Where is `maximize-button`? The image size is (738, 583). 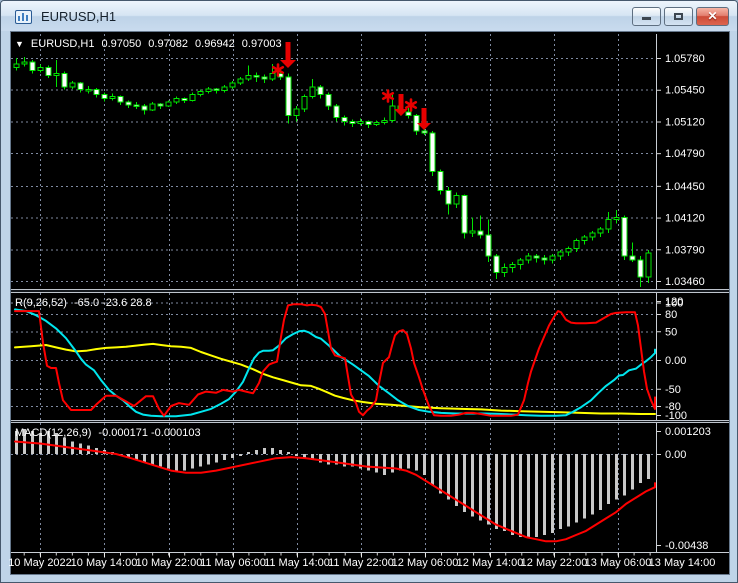
maximize-button is located at coordinates (678, 16).